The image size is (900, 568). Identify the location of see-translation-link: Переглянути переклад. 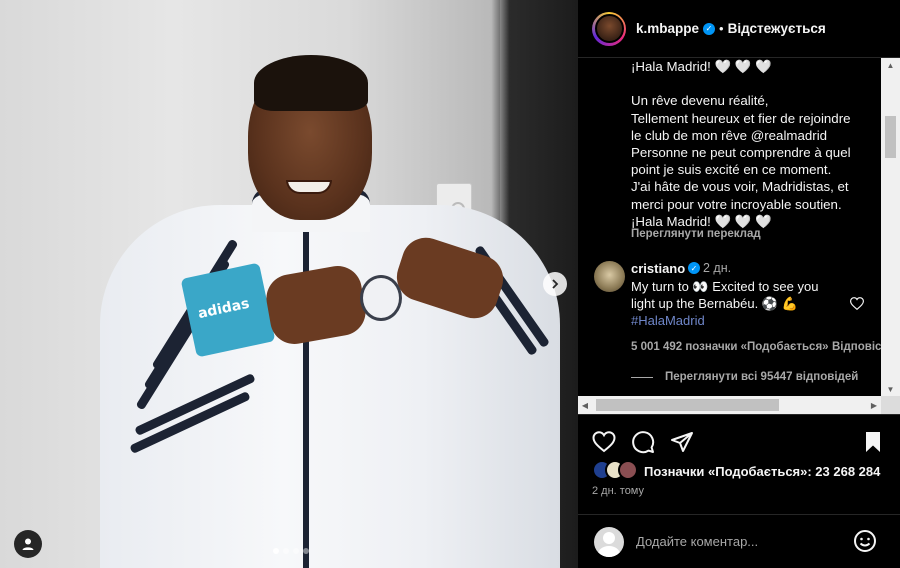
(696, 234).